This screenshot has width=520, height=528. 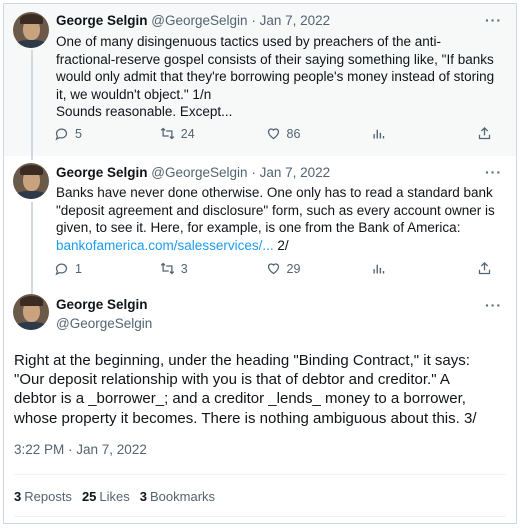 What do you see at coordinates (293, 268) in the screenshot?
I see `like-count: 29` at bounding box center [293, 268].